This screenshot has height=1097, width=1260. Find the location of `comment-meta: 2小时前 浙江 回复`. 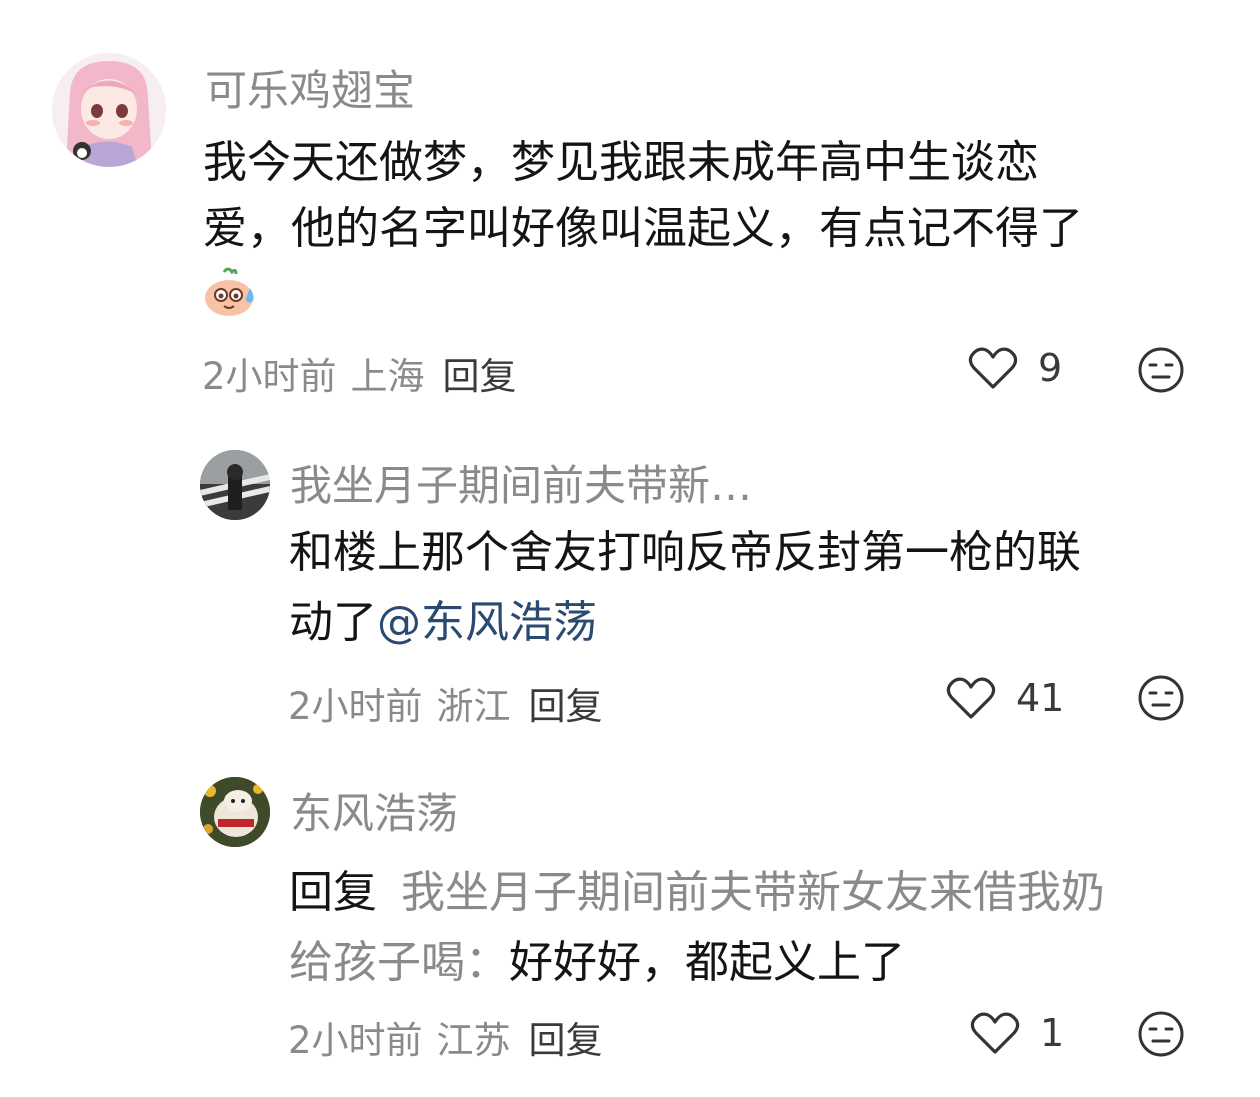

comment-meta: 2小时前 浙江 回复 is located at coordinates (445, 703).